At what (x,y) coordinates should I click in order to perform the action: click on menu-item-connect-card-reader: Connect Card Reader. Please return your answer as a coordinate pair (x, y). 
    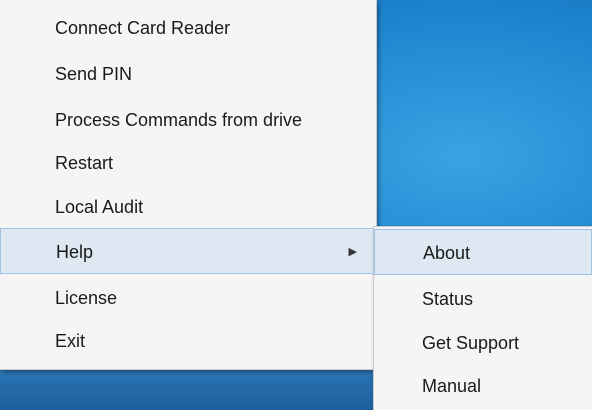
    Looking at the image, I should click on (188, 28).